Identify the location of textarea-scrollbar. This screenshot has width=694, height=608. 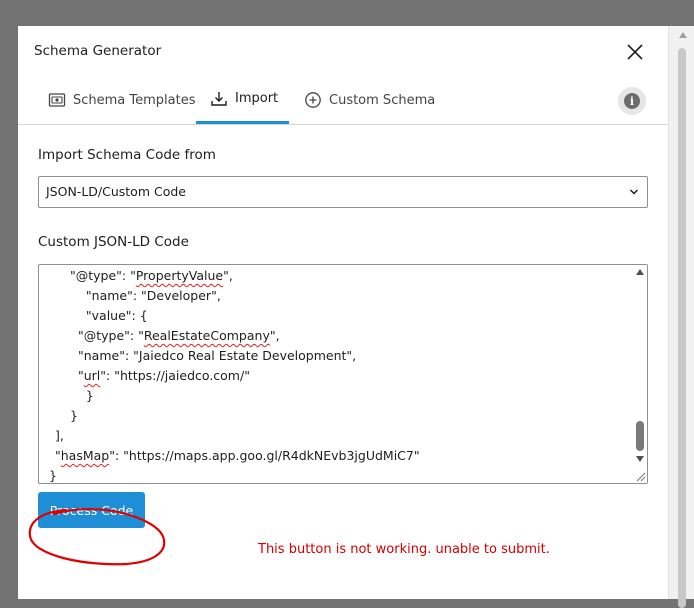
(640, 374).